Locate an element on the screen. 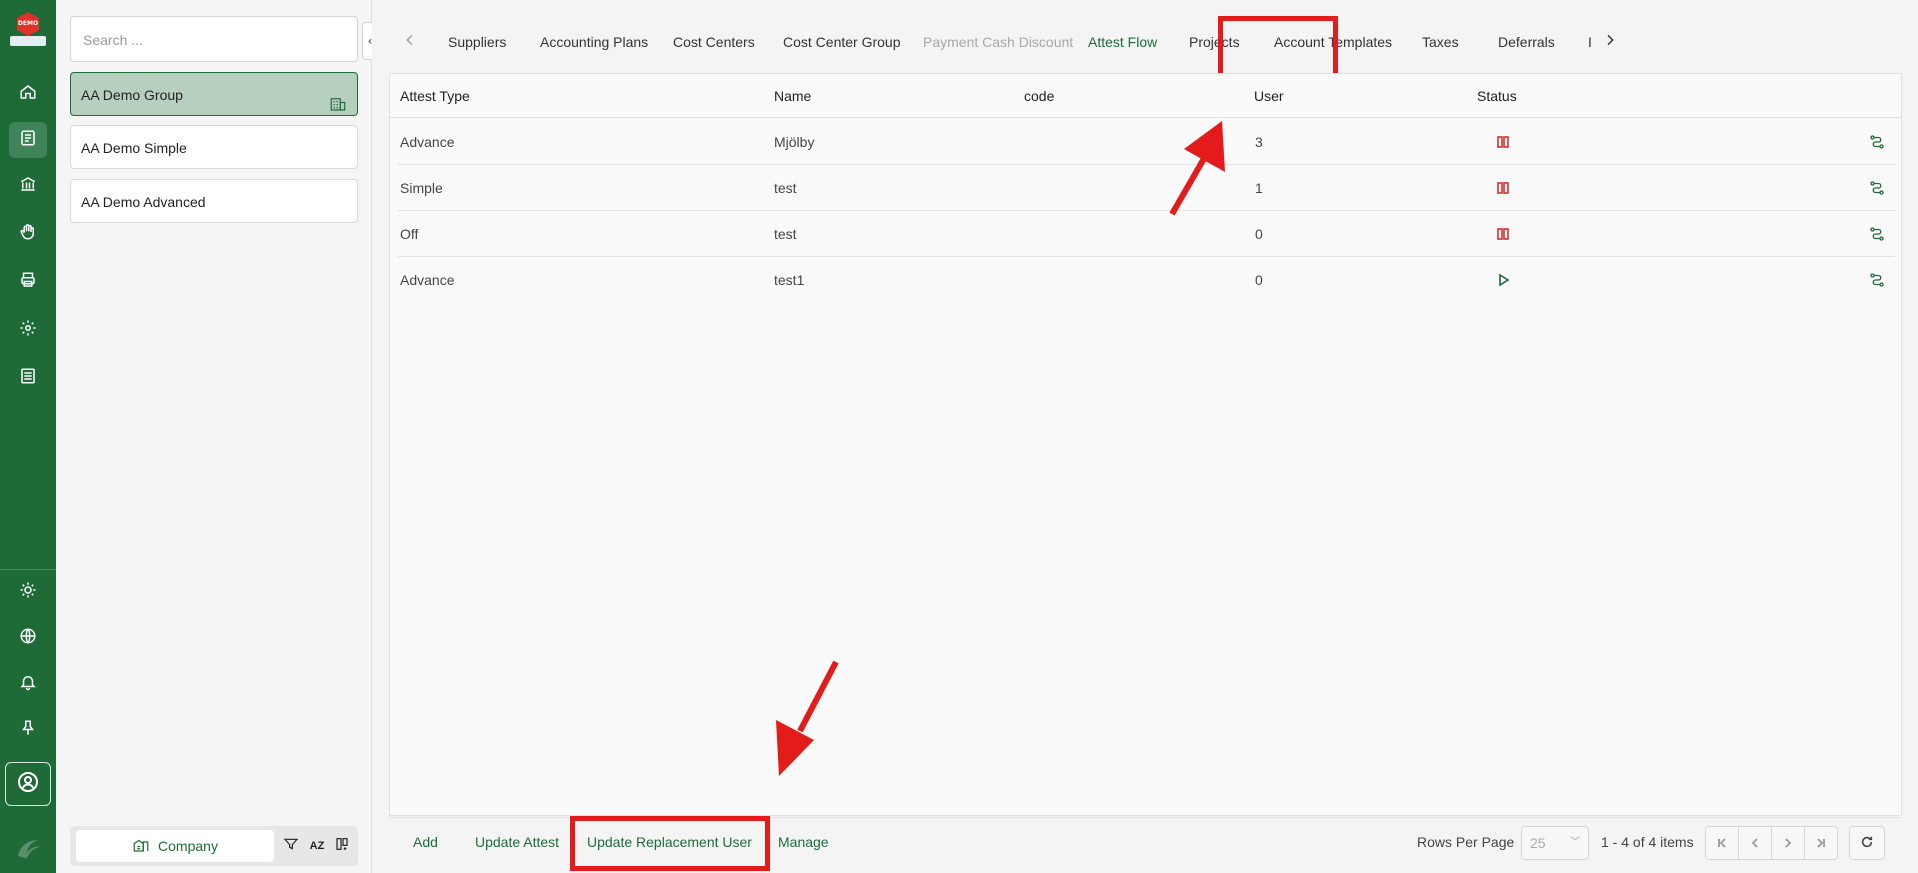 The width and height of the screenshot is (1918, 873). tabs-scroll-right is located at coordinates (1610, 42).